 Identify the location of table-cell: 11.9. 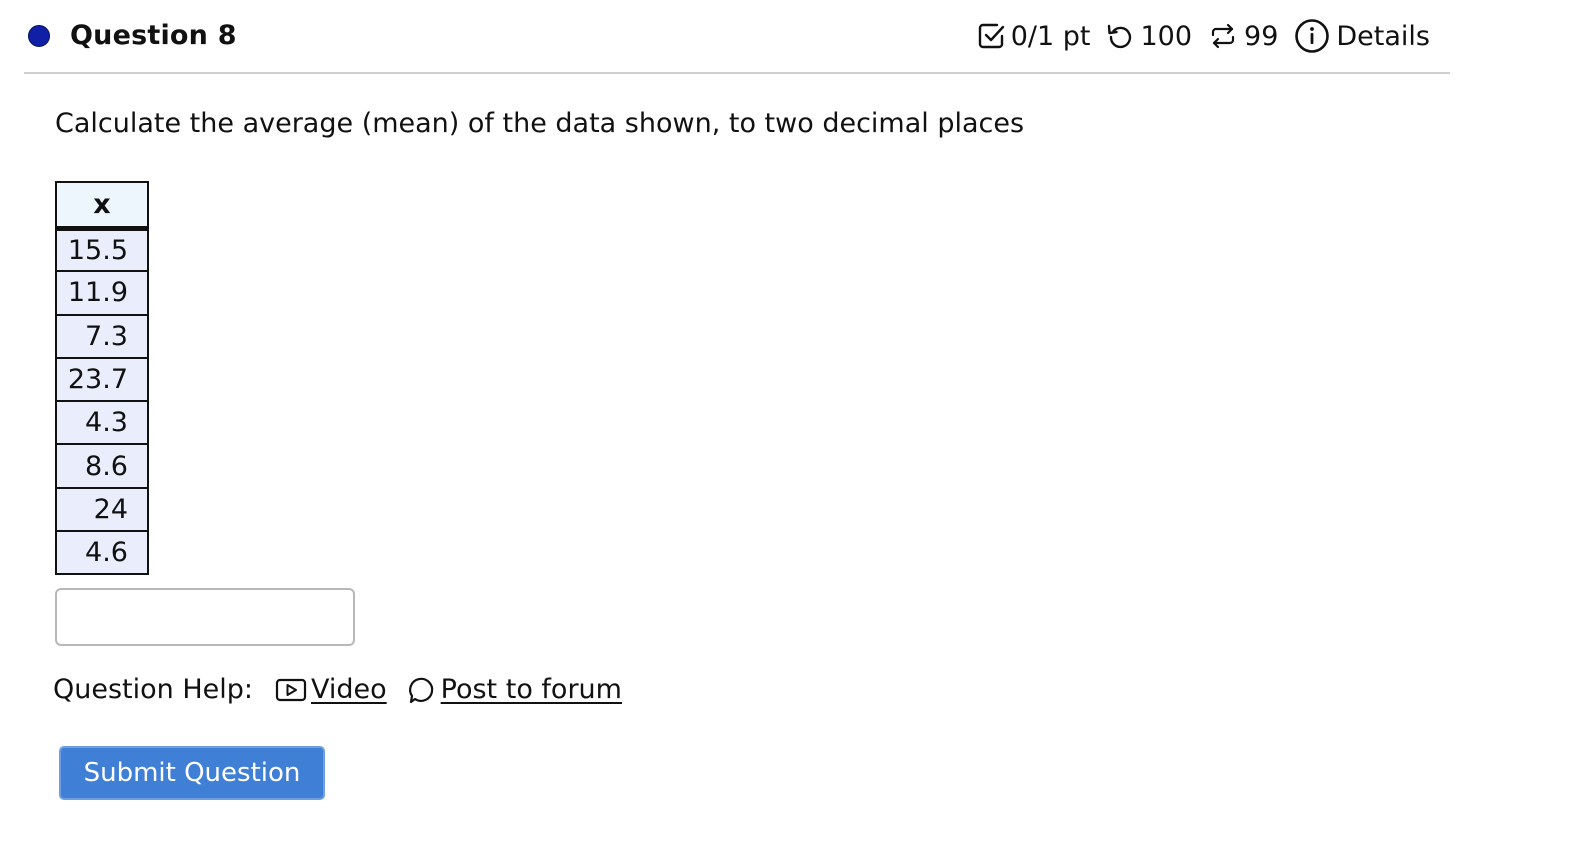
(102, 293).